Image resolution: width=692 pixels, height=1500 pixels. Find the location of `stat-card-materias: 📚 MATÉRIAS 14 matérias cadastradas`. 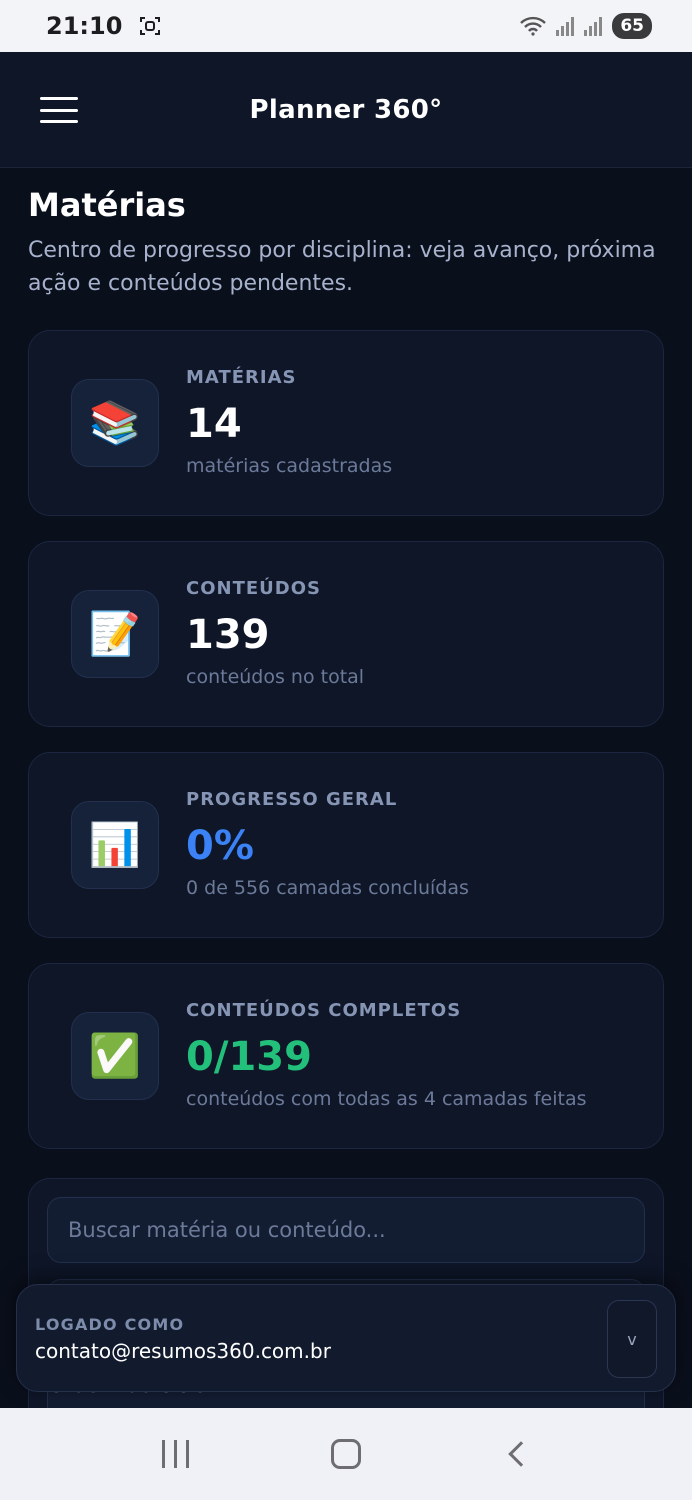

stat-card-materias: 📚 MATÉRIAS 14 matérias cadastradas is located at coordinates (346, 423).